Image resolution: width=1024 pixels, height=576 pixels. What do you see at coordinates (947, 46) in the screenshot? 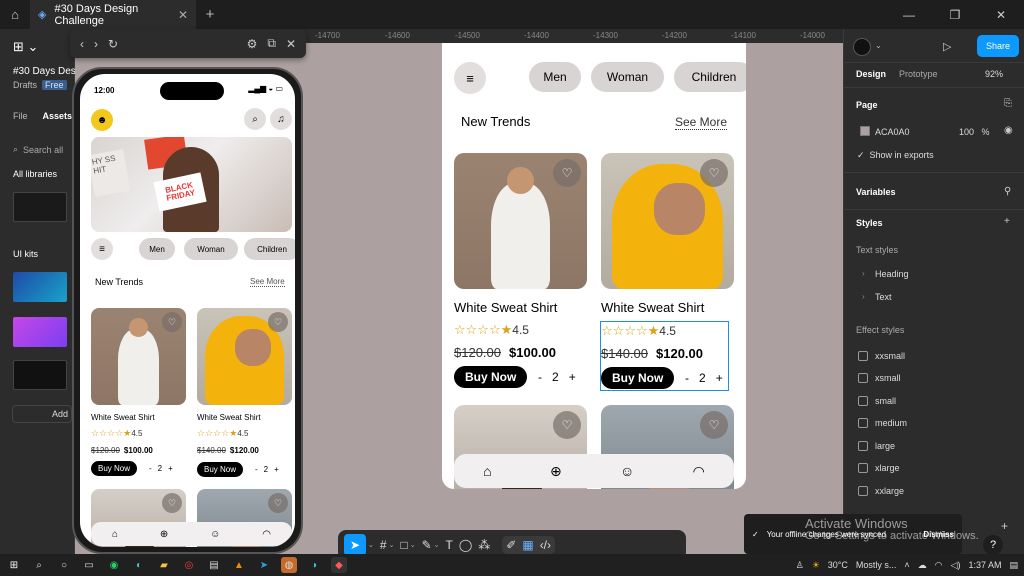
I see `present-icon: ▷` at bounding box center [947, 46].